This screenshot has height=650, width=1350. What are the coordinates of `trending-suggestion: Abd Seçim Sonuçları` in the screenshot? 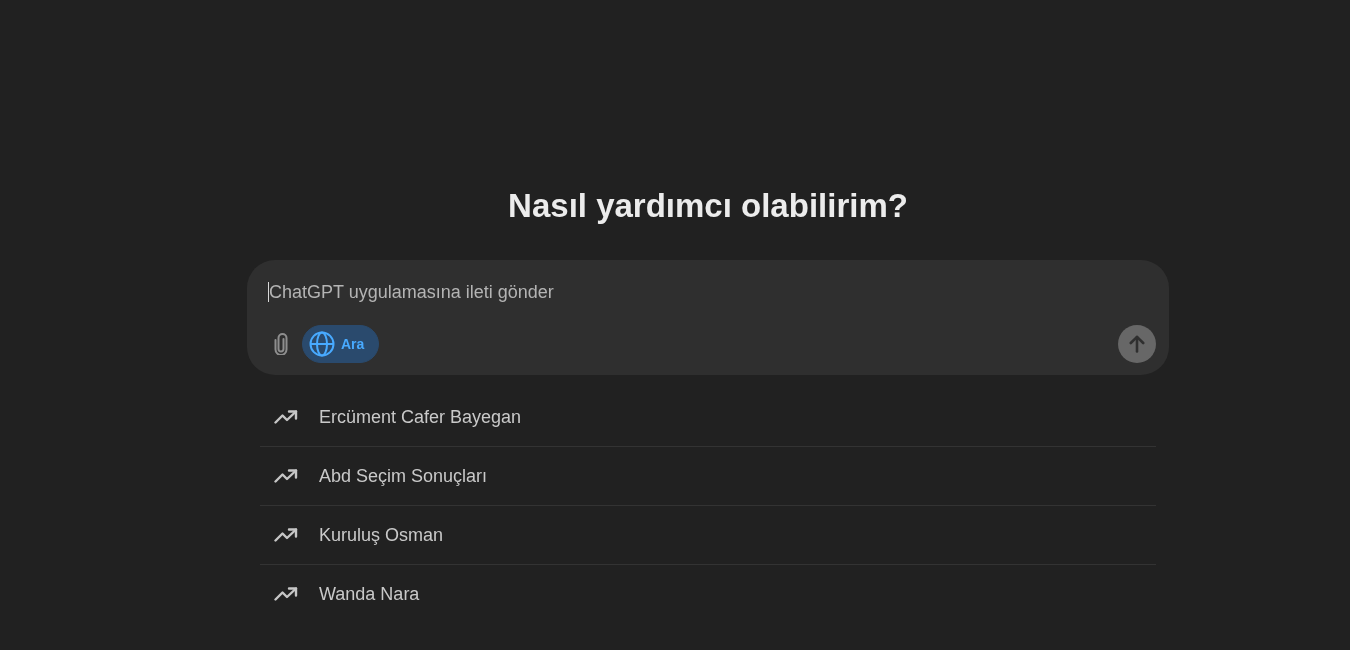 It's located at (708, 476).